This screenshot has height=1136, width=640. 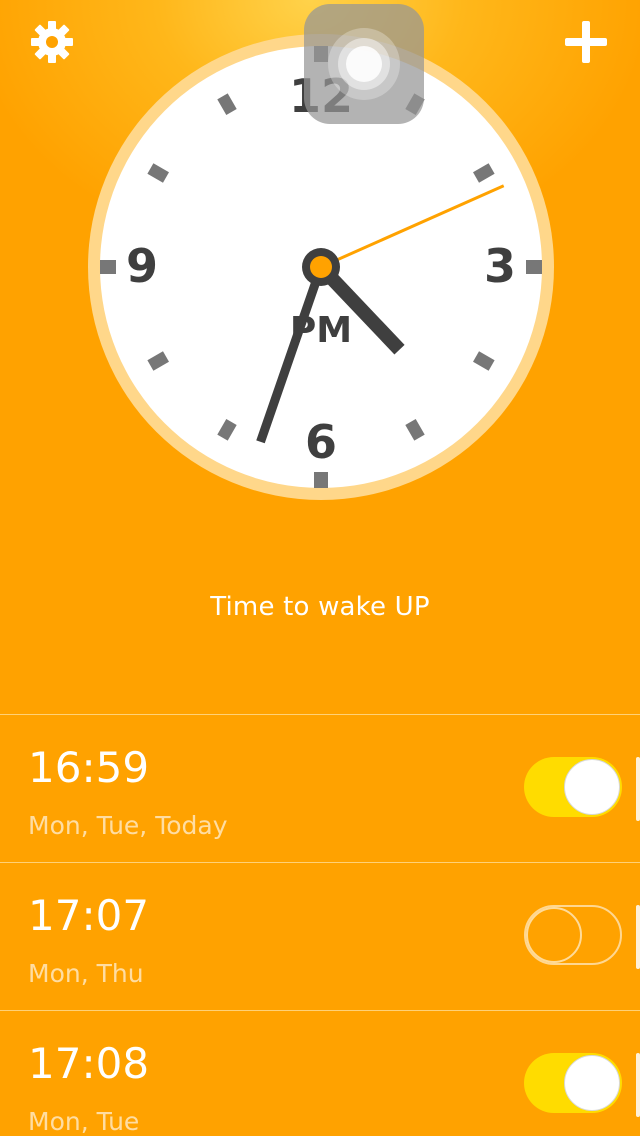 I want to click on alarm-time: 17:07, so click(x=89, y=915).